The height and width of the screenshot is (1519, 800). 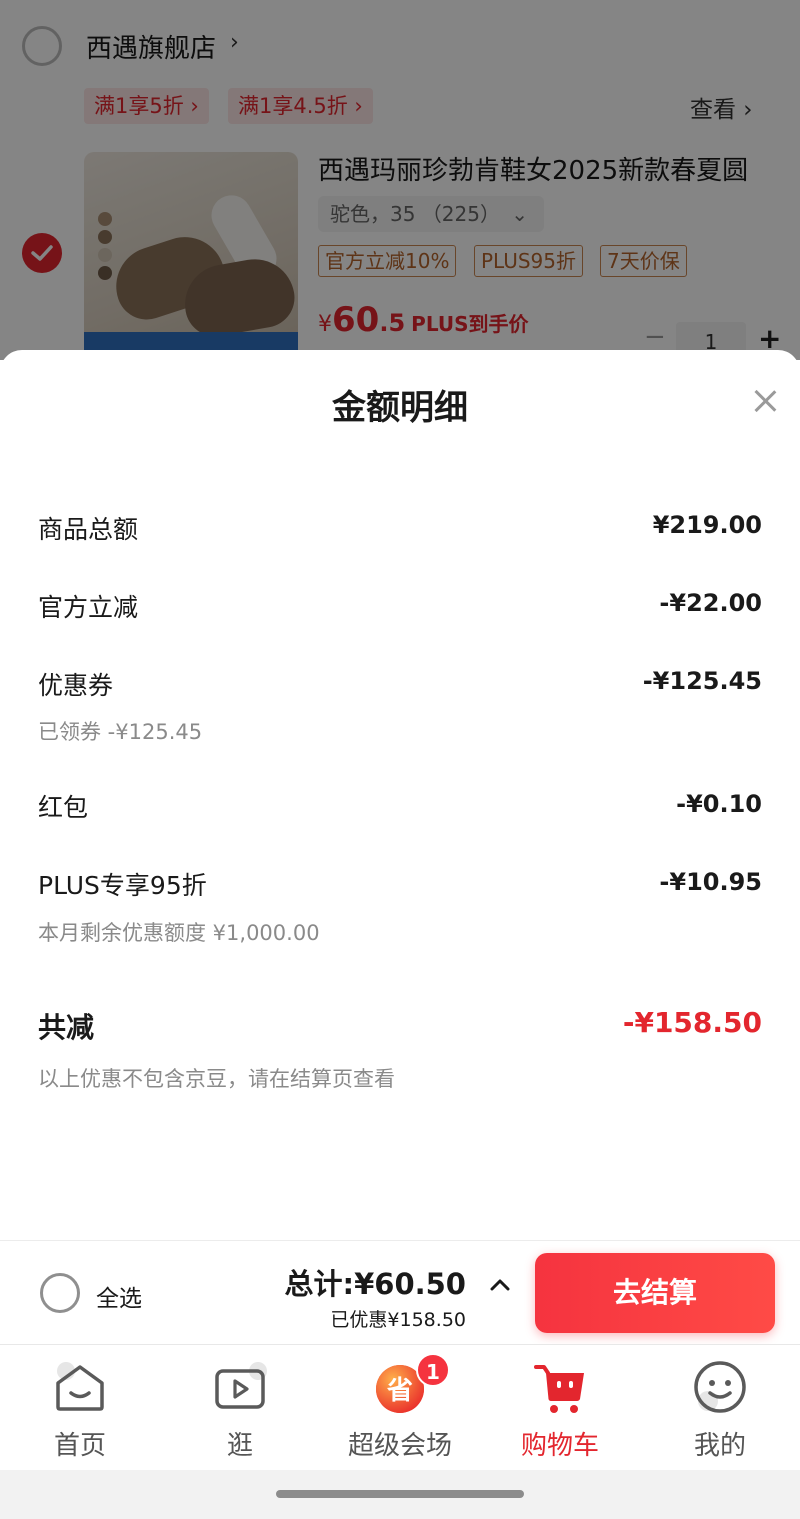 I want to click on total-reduction-value: -¥158.50, so click(x=692, y=1022).